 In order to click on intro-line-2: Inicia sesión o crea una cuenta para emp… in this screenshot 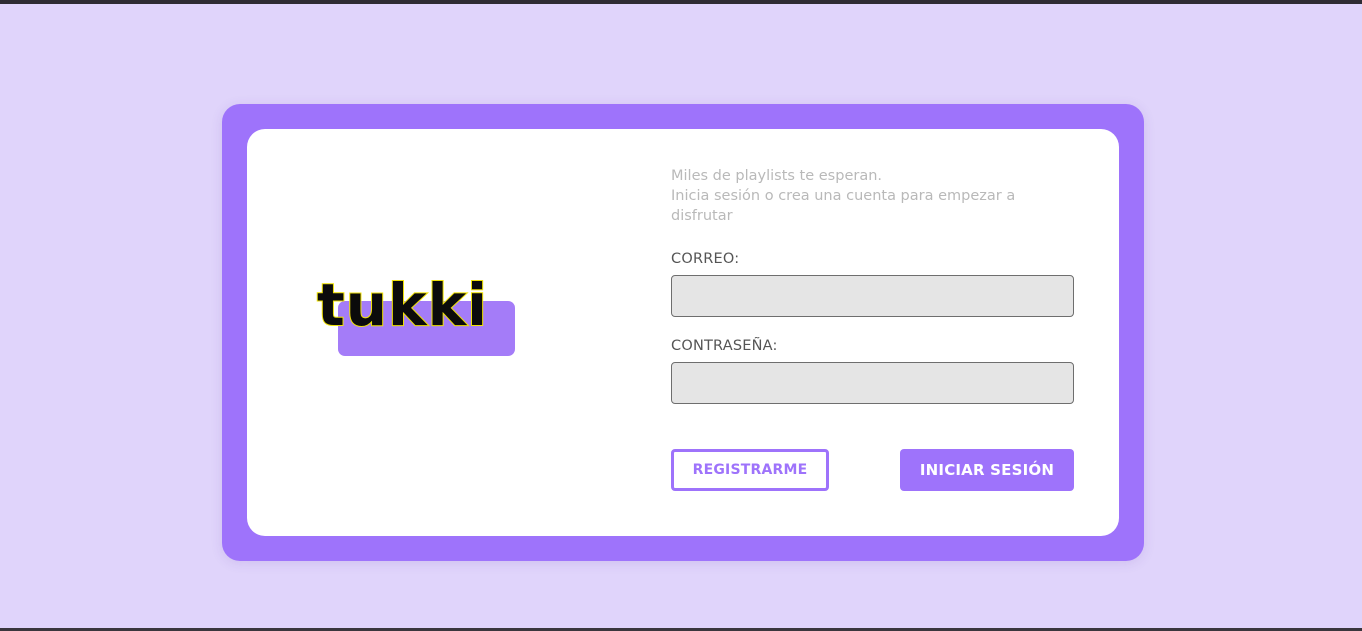, I will do `click(843, 206)`.